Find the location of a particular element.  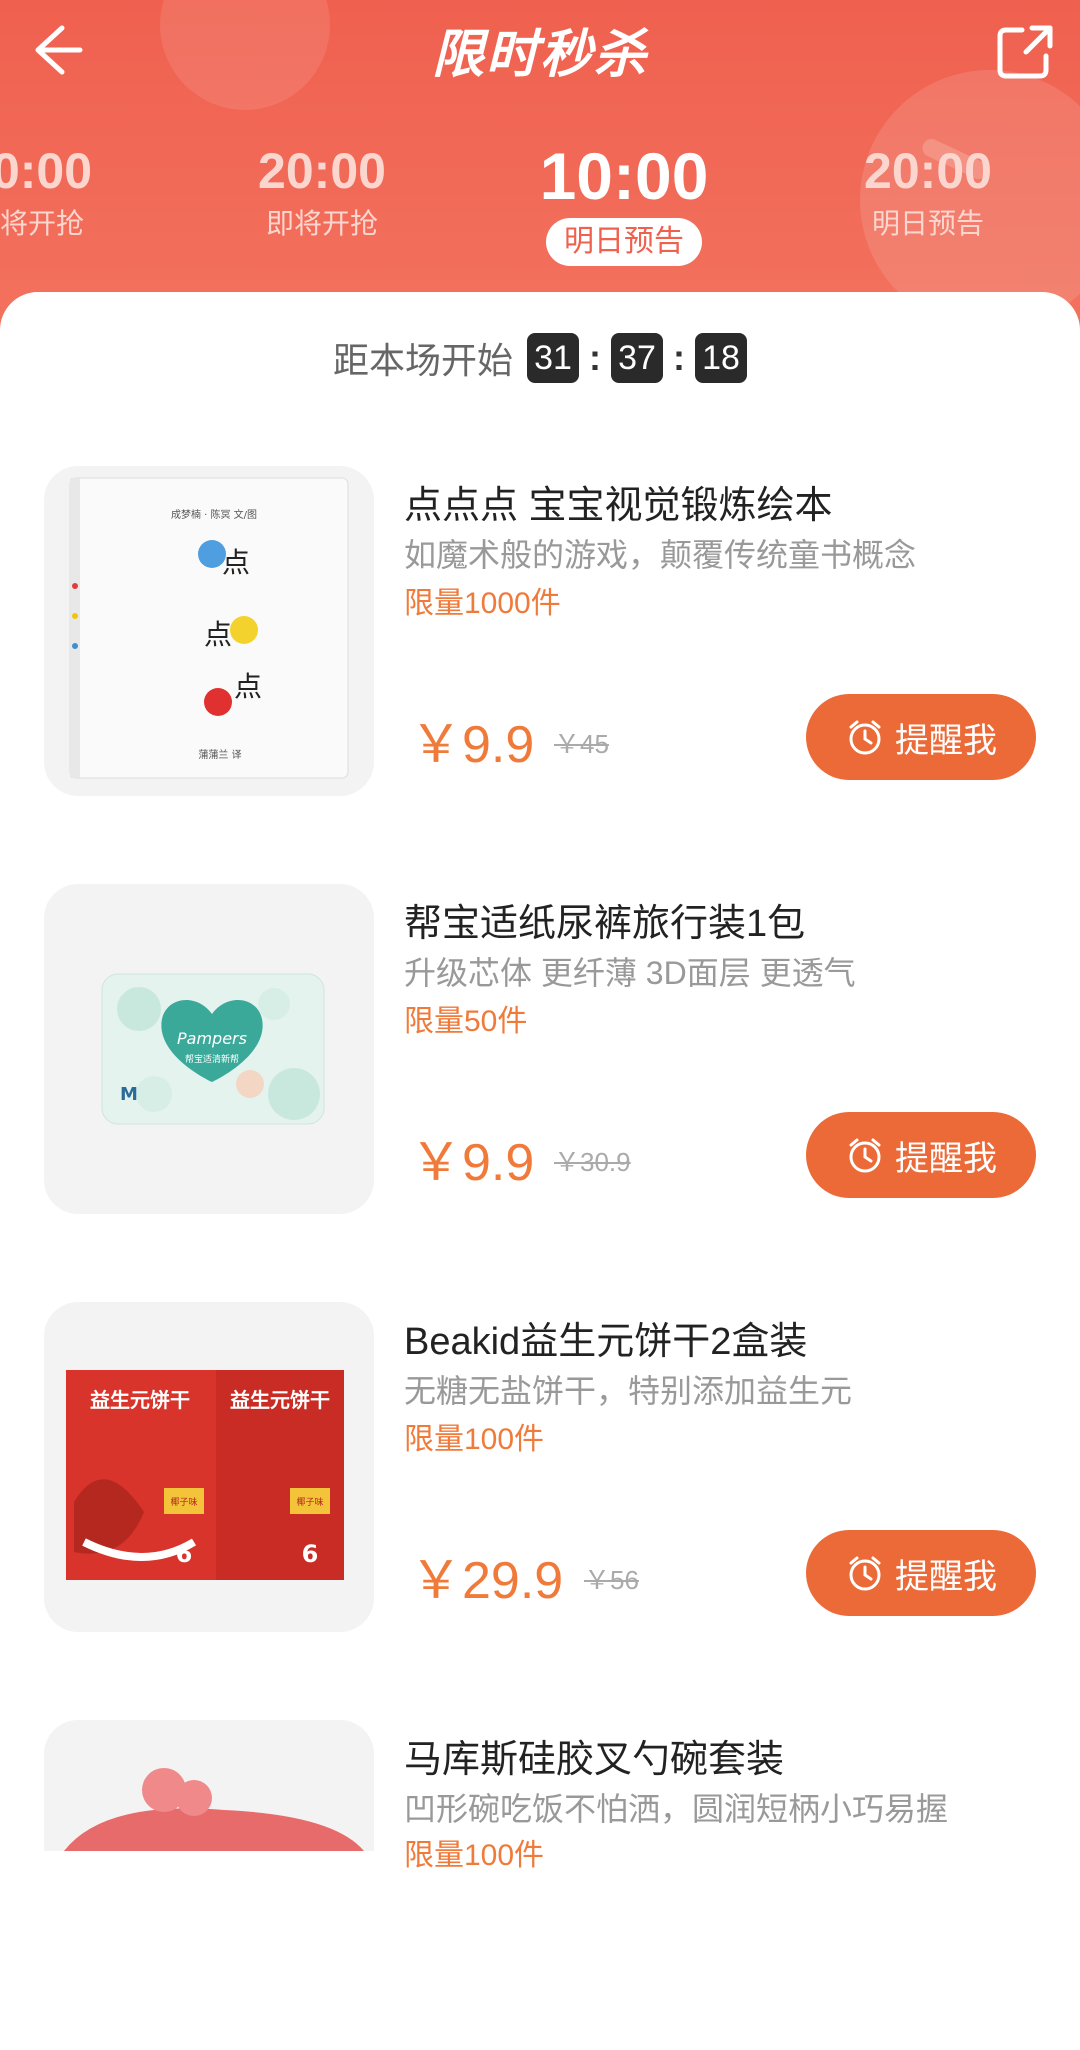

time-slot: 20:00 即将开抢 is located at coordinates (322, 192).